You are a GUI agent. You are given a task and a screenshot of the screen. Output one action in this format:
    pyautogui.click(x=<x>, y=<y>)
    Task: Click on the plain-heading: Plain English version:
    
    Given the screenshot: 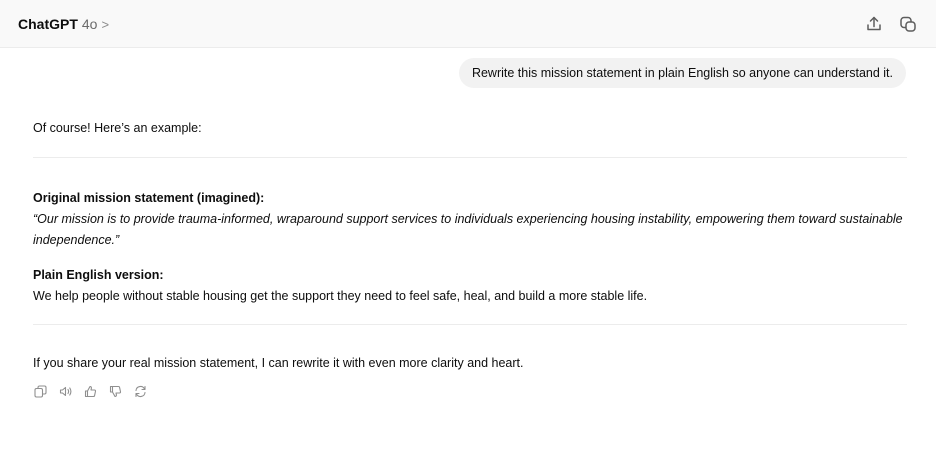 What is the action you would take?
    pyautogui.click(x=98, y=275)
    